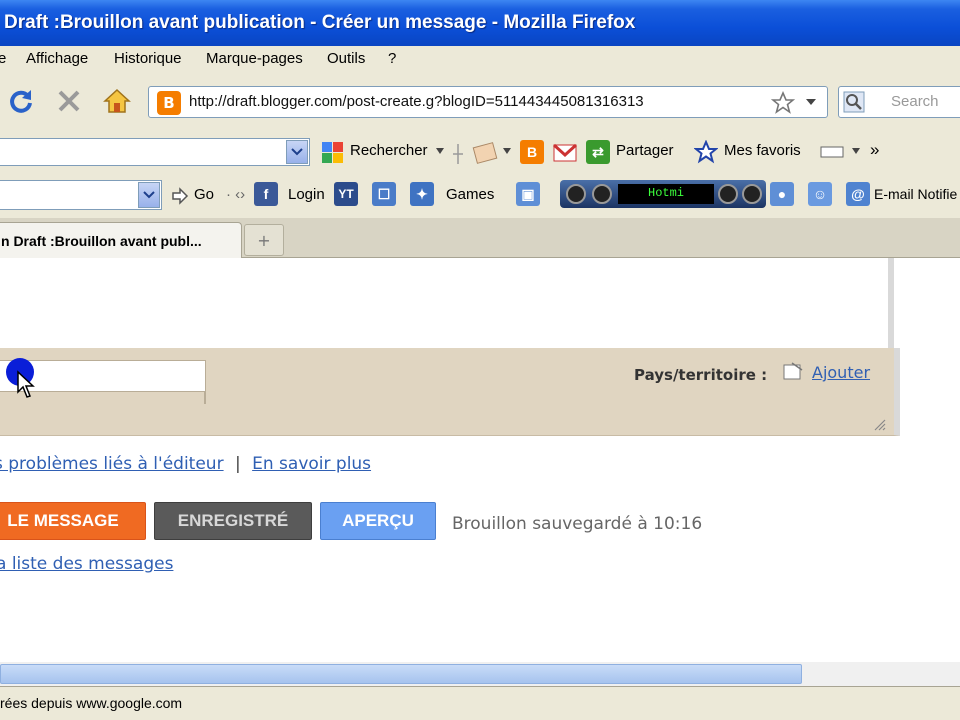 This screenshot has height=720, width=960. What do you see at coordinates (458, 154) in the screenshot?
I see `divider-icon` at bounding box center [458, 154].